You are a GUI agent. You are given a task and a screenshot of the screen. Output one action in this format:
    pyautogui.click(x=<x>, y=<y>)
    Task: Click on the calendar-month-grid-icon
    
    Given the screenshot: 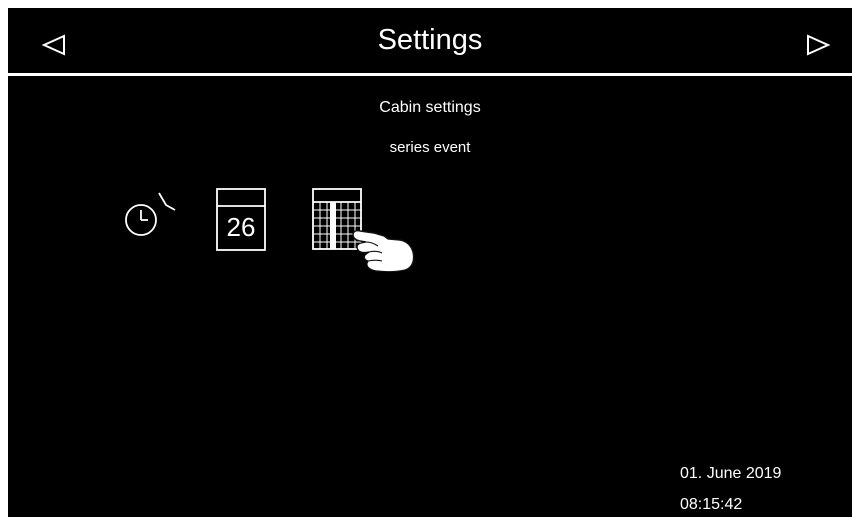 What is the action you would take?
    pyautogui.click(x=337, y=219)
    